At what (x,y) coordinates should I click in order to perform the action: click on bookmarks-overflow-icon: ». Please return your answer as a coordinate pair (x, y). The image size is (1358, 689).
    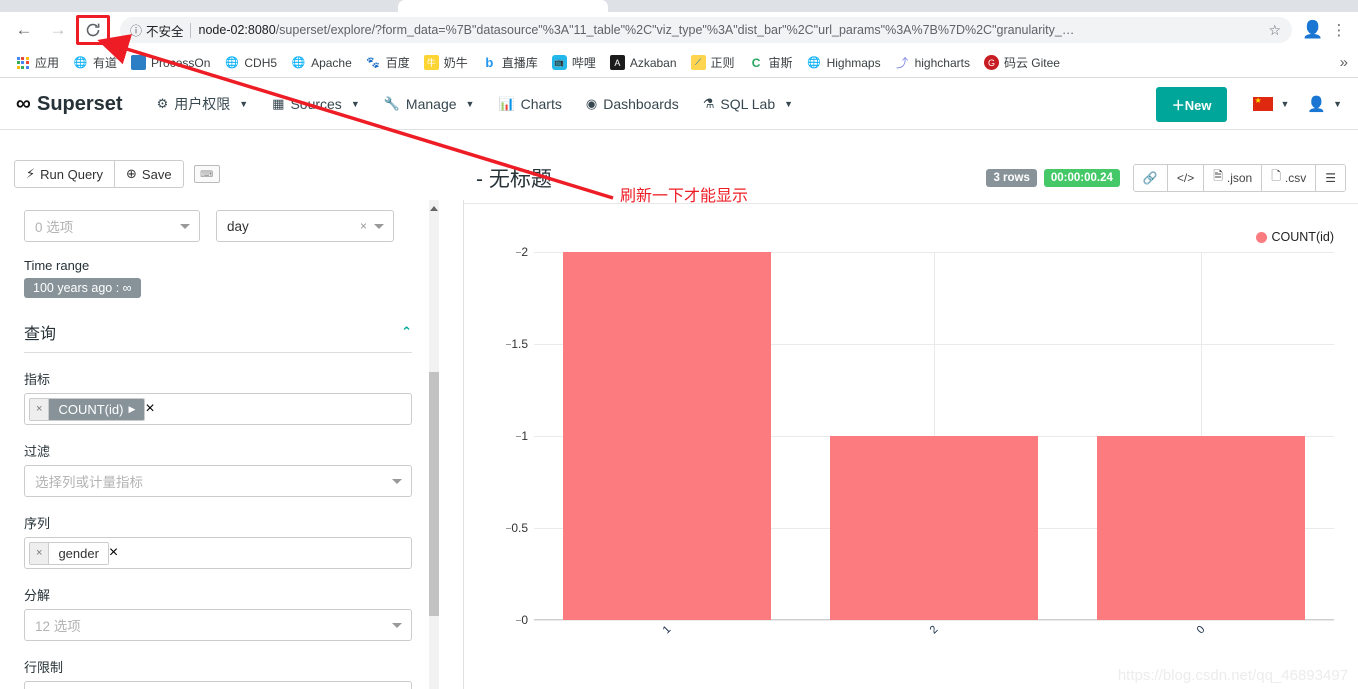
    Looking at the image, I should click on (1344, 62).